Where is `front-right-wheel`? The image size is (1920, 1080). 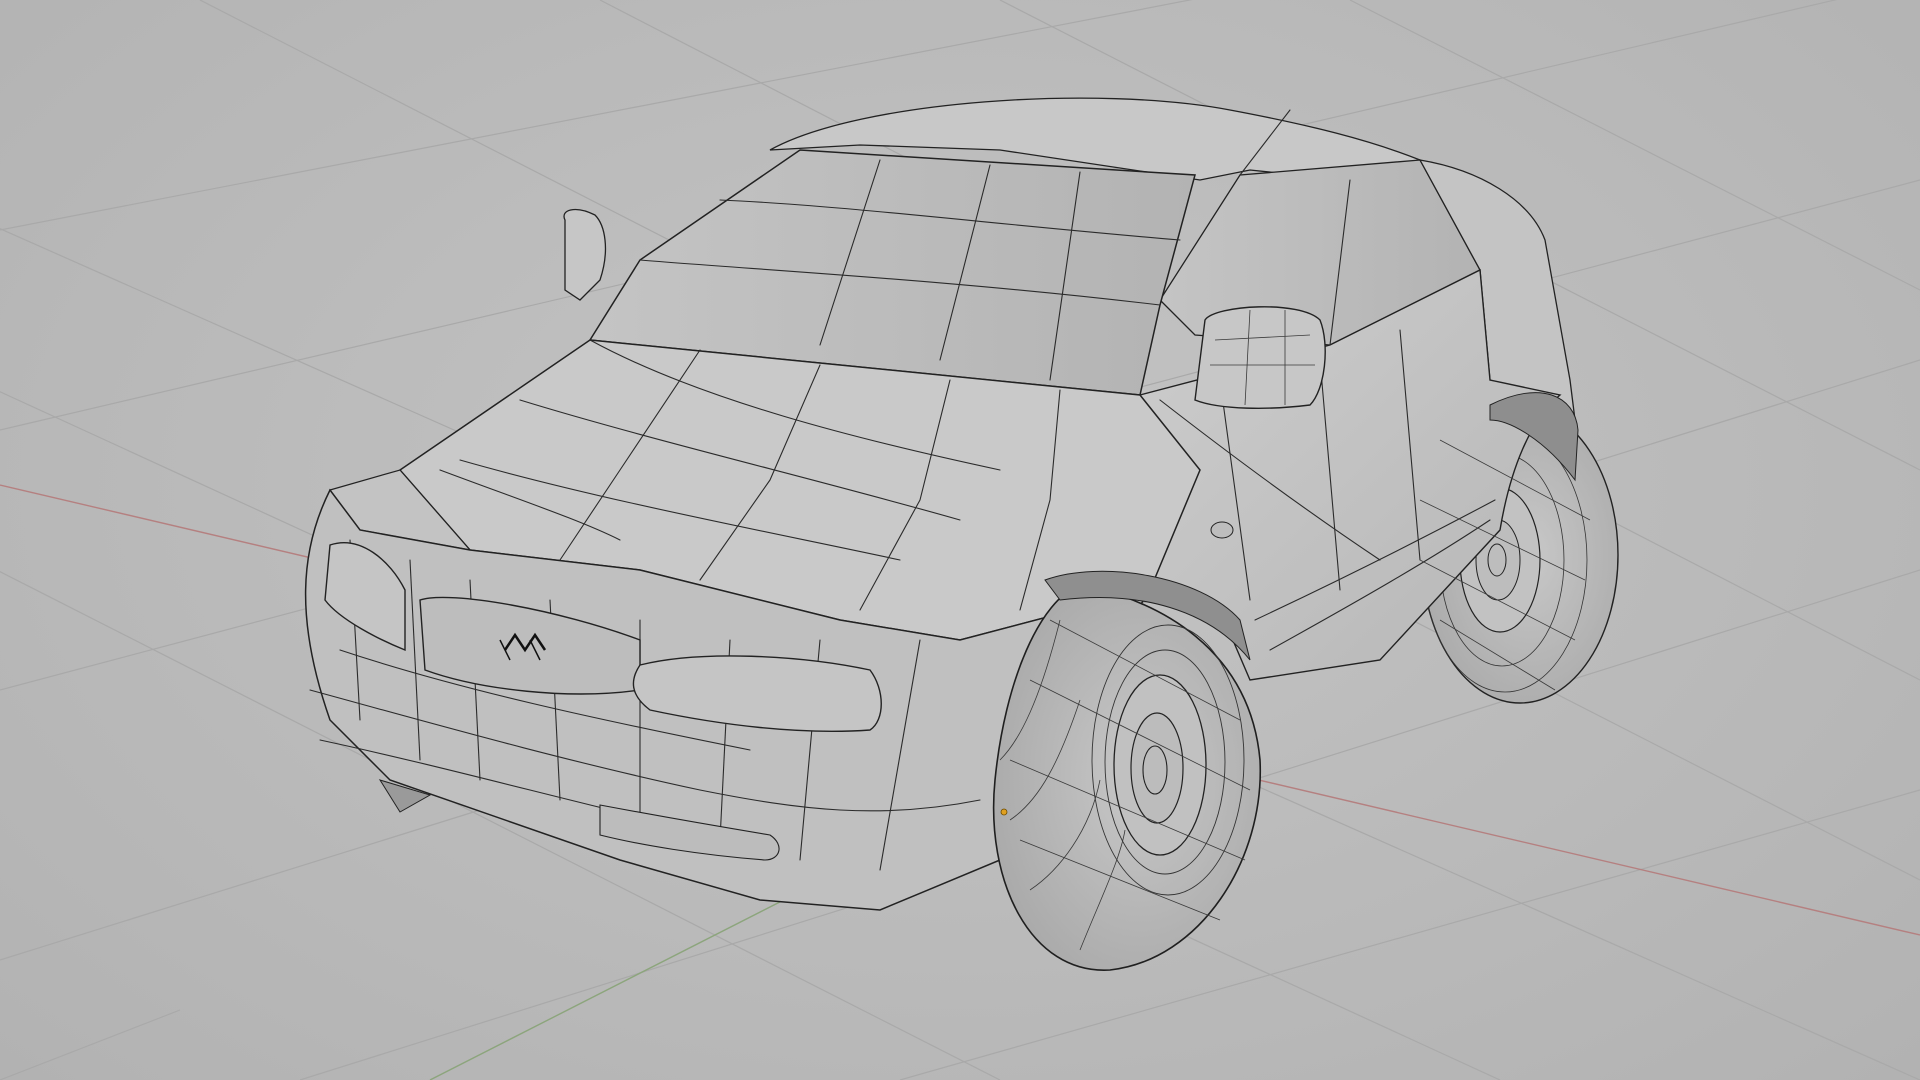 front-right-wheel is located at coordinates (1126, 777).